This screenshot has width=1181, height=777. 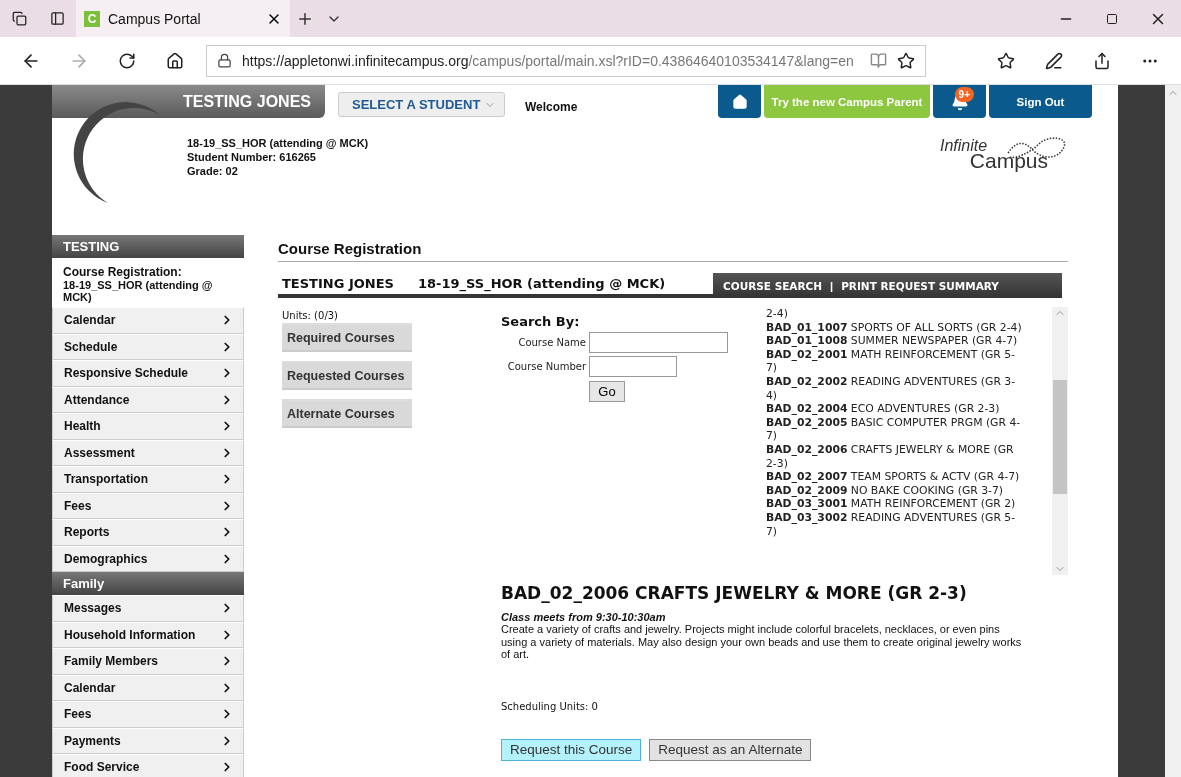 I want to click on print-summary-link: PRINT REQUEST SUMMARY, so click(x=920, y=285).